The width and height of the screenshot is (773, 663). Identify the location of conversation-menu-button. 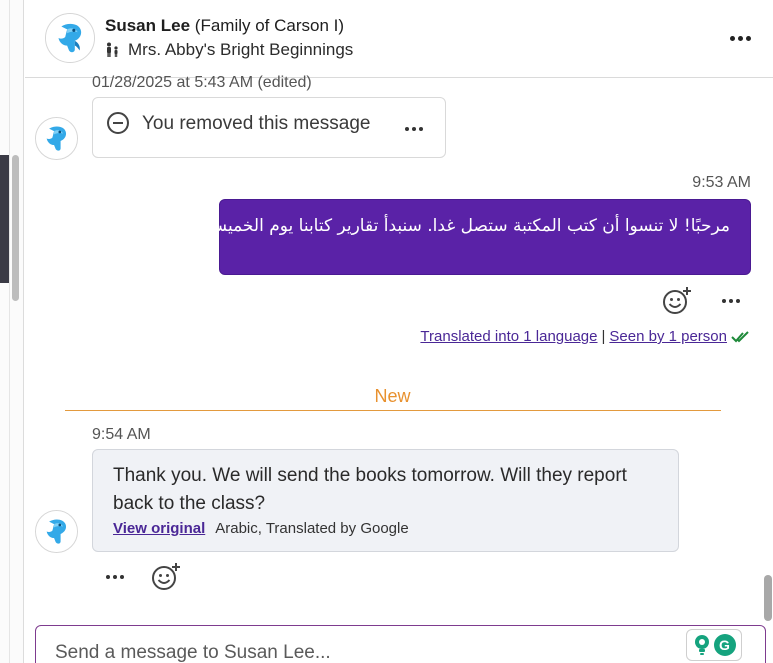
(740, 38).